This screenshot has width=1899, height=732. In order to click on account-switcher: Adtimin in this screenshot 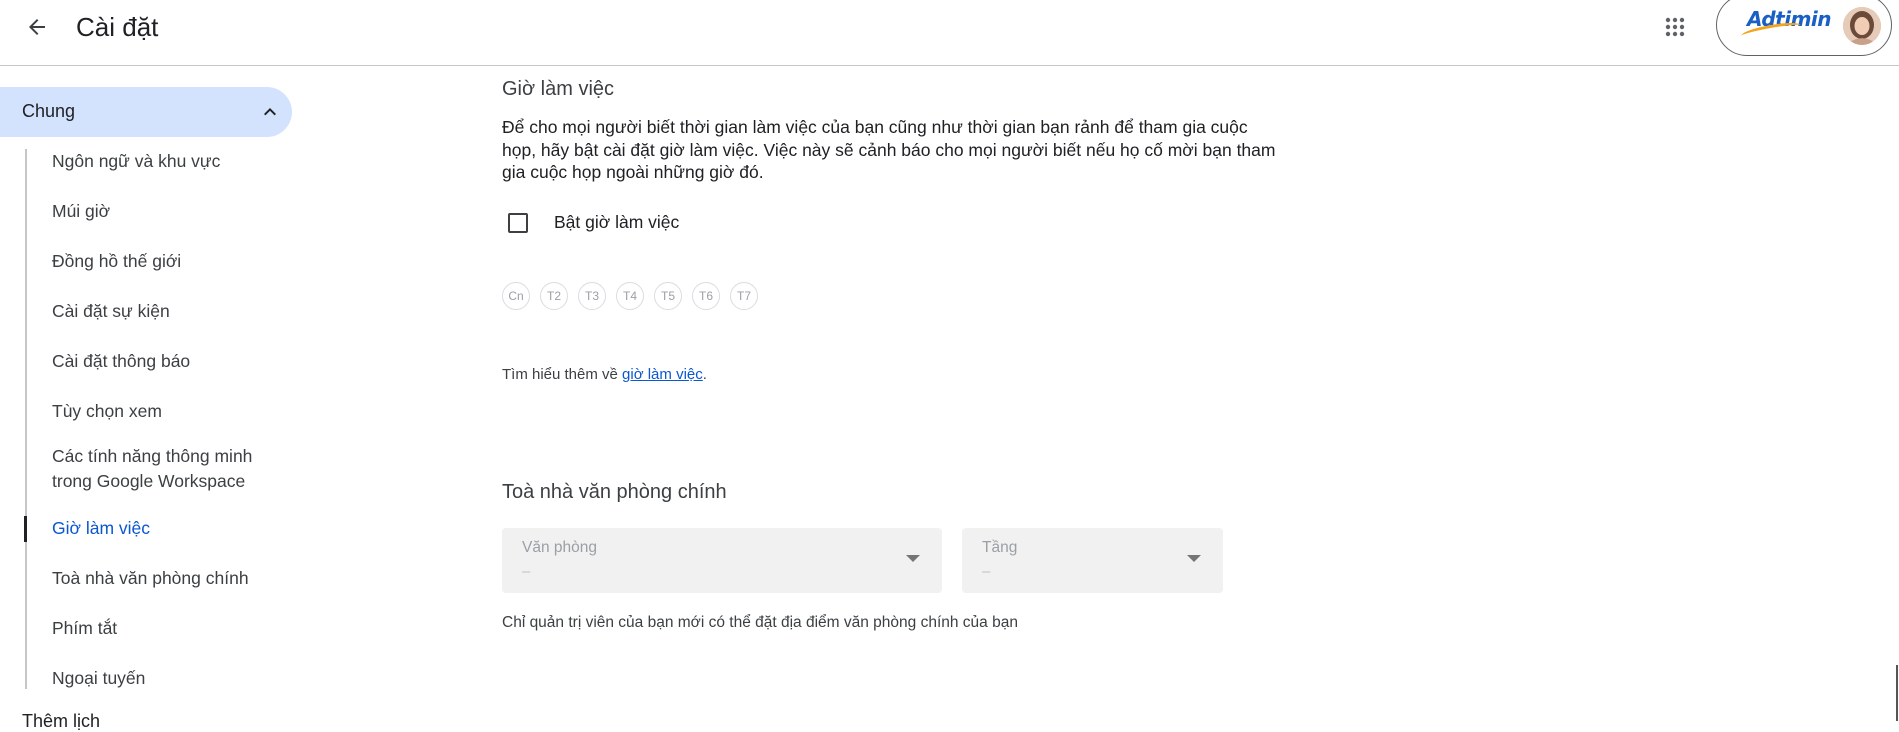, I will do `click(1804, 28)`.